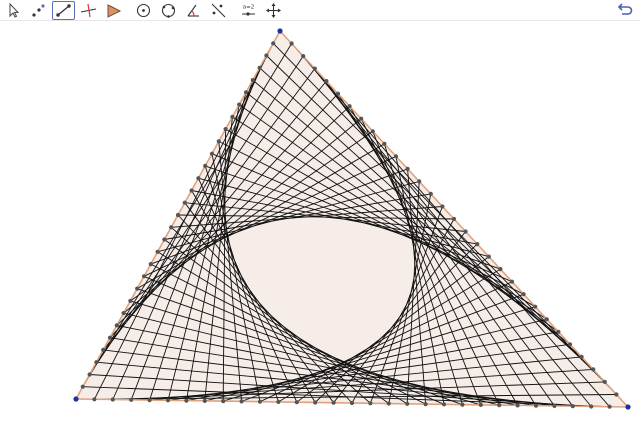 Image resolution: width=640 pixels, height=424 pixels. What do you see at coordinates (218, 10) in the screenshot?
I see `reflect-tool-button` at bounding box center [218, 10].